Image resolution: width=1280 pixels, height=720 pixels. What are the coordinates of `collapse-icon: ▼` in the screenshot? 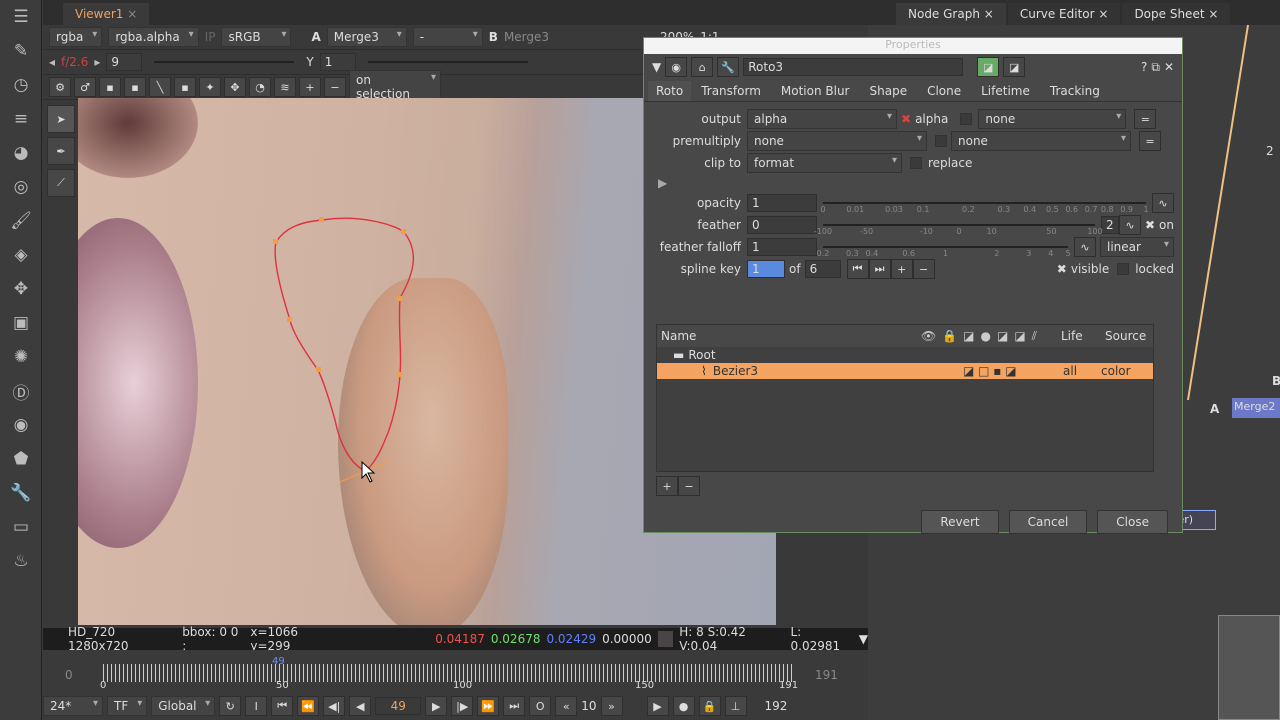 It's located at (656, 67).